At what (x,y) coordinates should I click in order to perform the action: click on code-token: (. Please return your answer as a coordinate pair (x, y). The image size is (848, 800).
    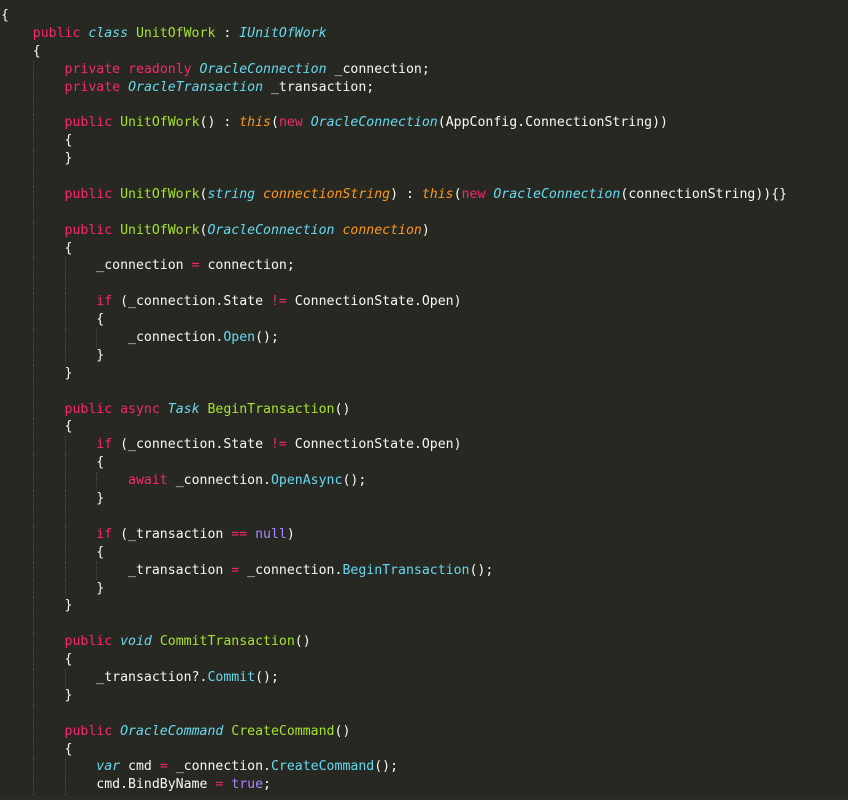
    Looking at the image, I should click on (274, 123).